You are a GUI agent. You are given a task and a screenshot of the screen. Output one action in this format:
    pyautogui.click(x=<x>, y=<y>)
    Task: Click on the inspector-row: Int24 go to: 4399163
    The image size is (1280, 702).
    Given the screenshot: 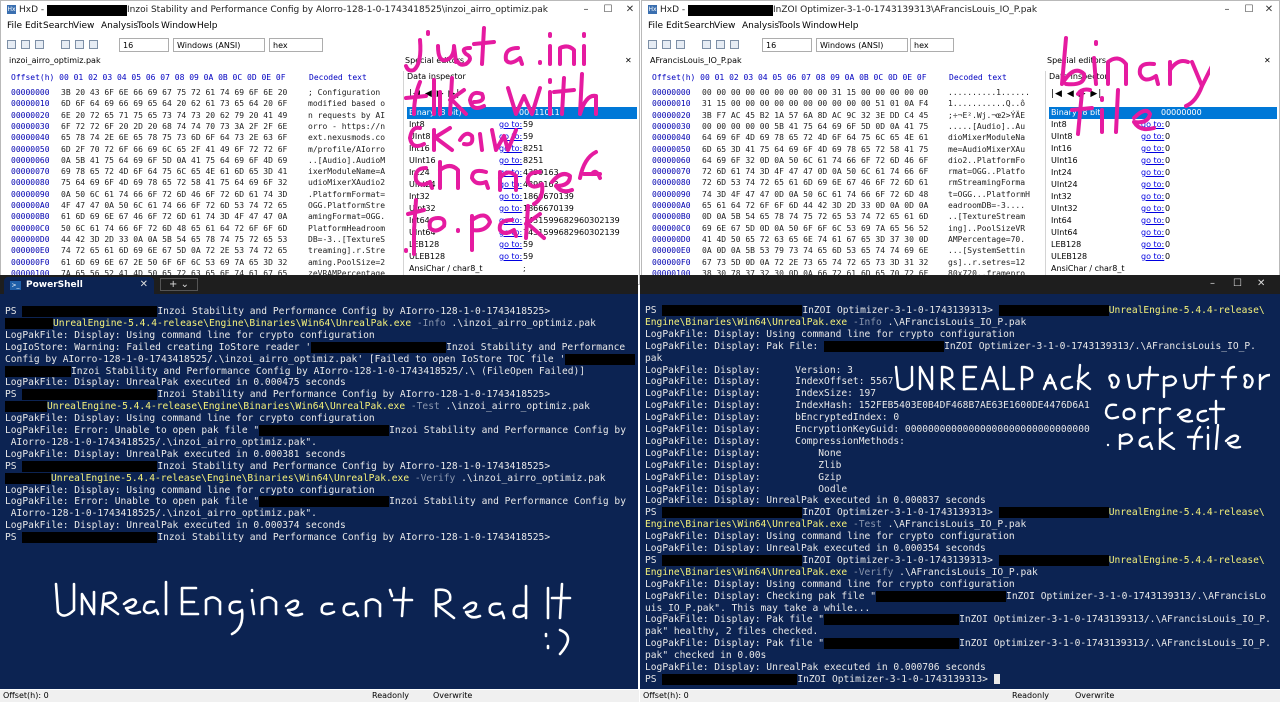 What is the action you would take?
    pyautogui.click(x=522, y=173)
    